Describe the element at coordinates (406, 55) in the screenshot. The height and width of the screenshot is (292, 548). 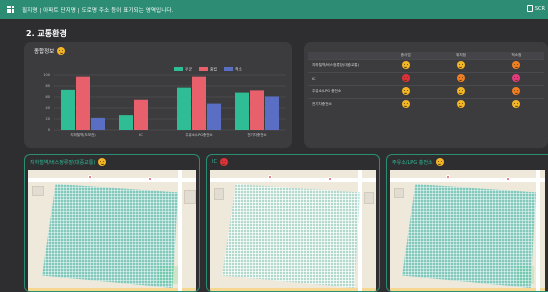
I see `column-header: 종사업` at that location.